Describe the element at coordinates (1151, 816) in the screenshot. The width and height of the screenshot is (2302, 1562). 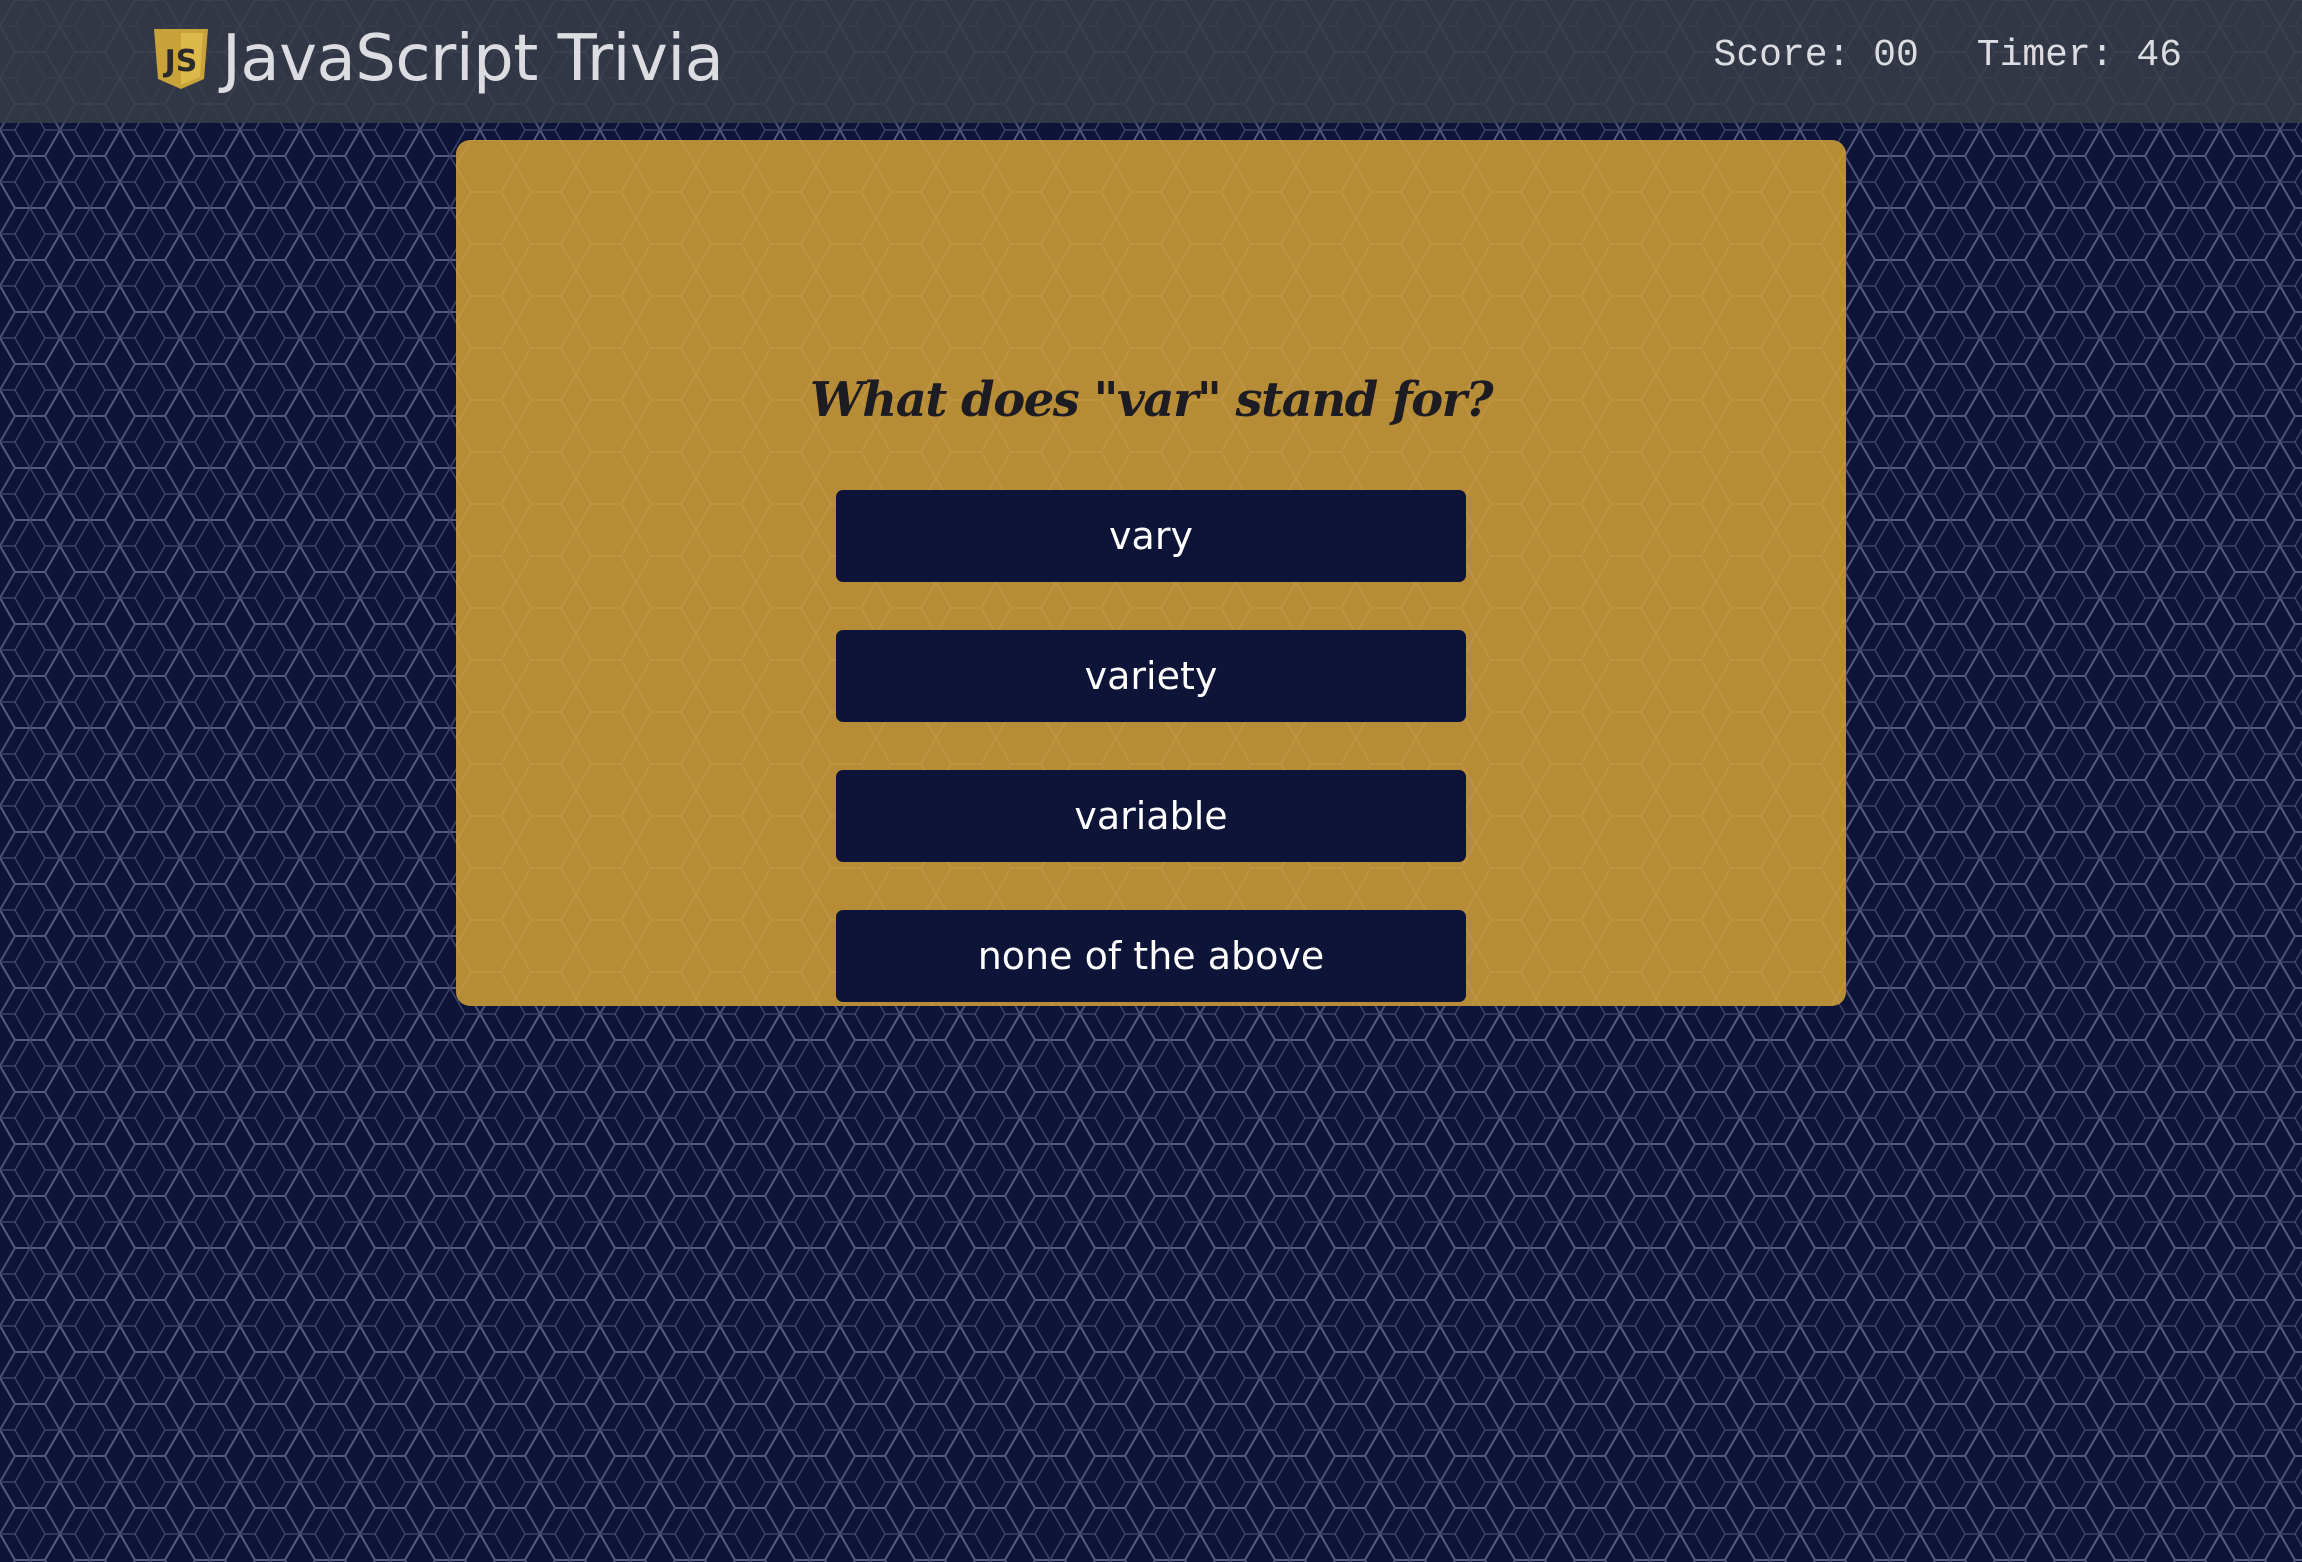
I see `answer-button-3: variable` at that location.